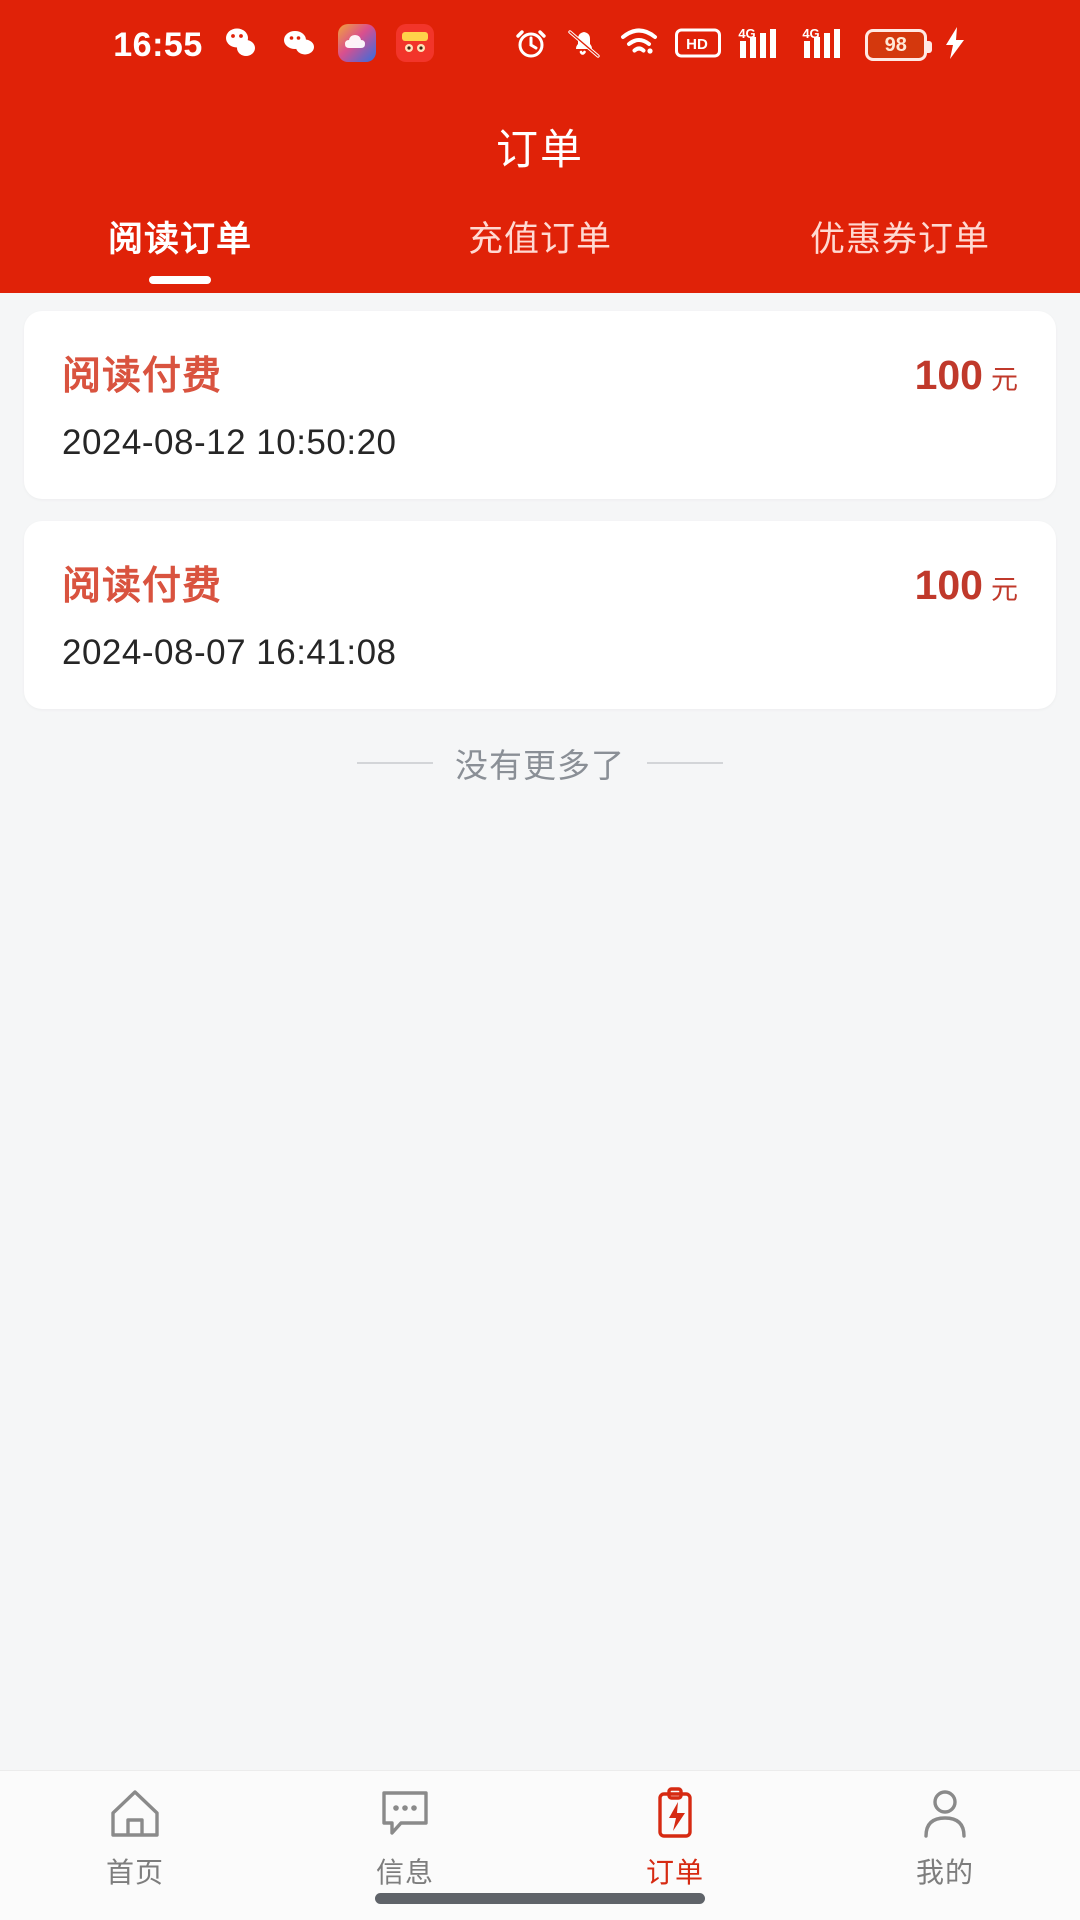  I want to click on divider-line-left, so click(395, 763).